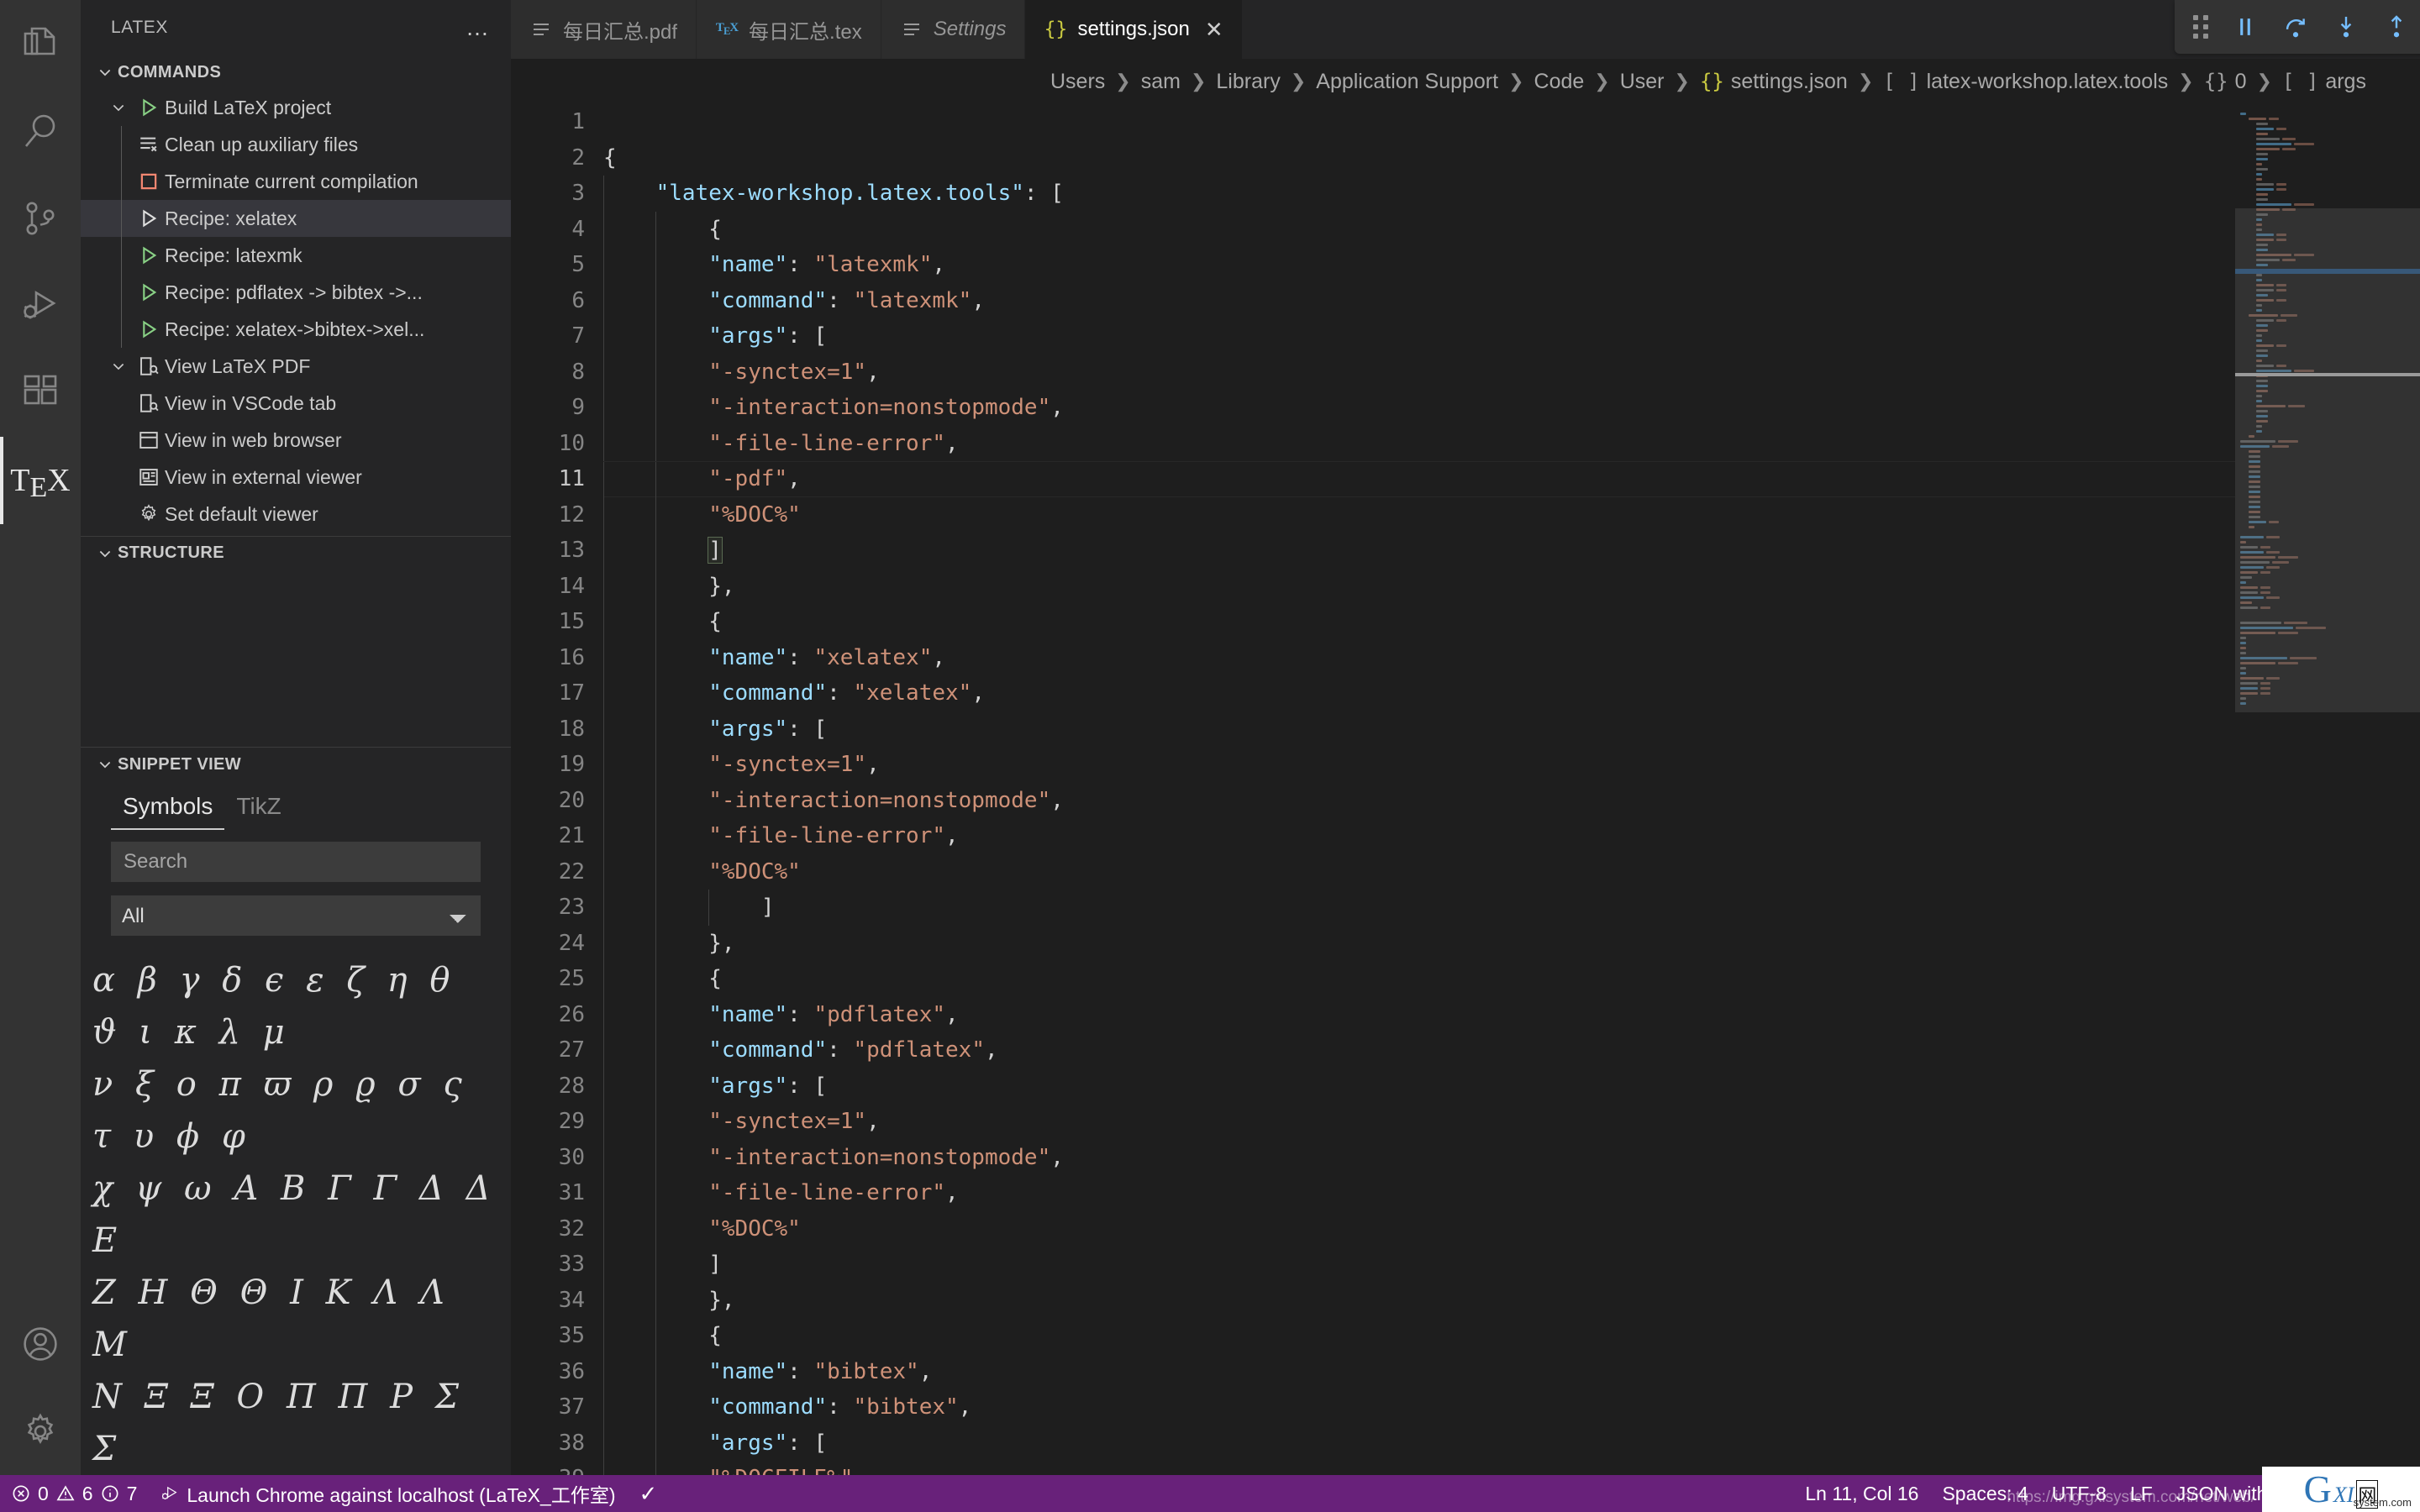  I want to click on editor-tab-tex: TEX 每日汇总.tex, so click(789, 29).